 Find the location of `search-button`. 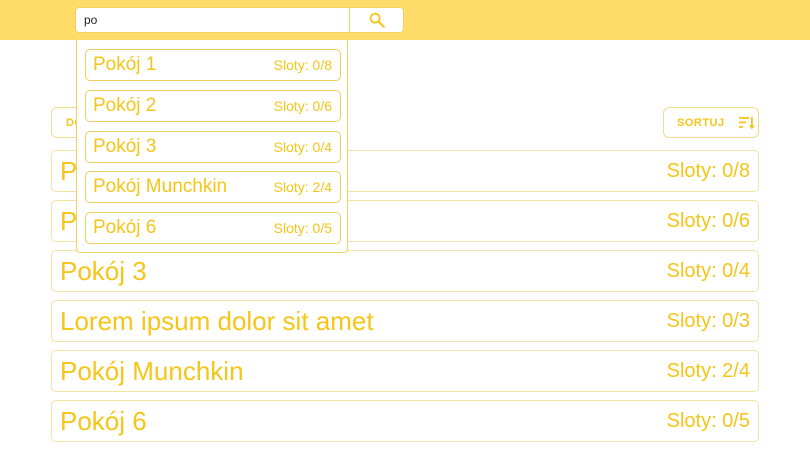

search-button is located at coordinates (376, 20).